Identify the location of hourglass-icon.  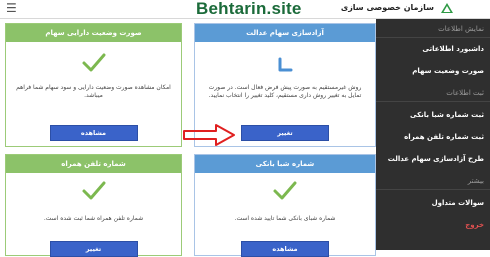
(285, 64).